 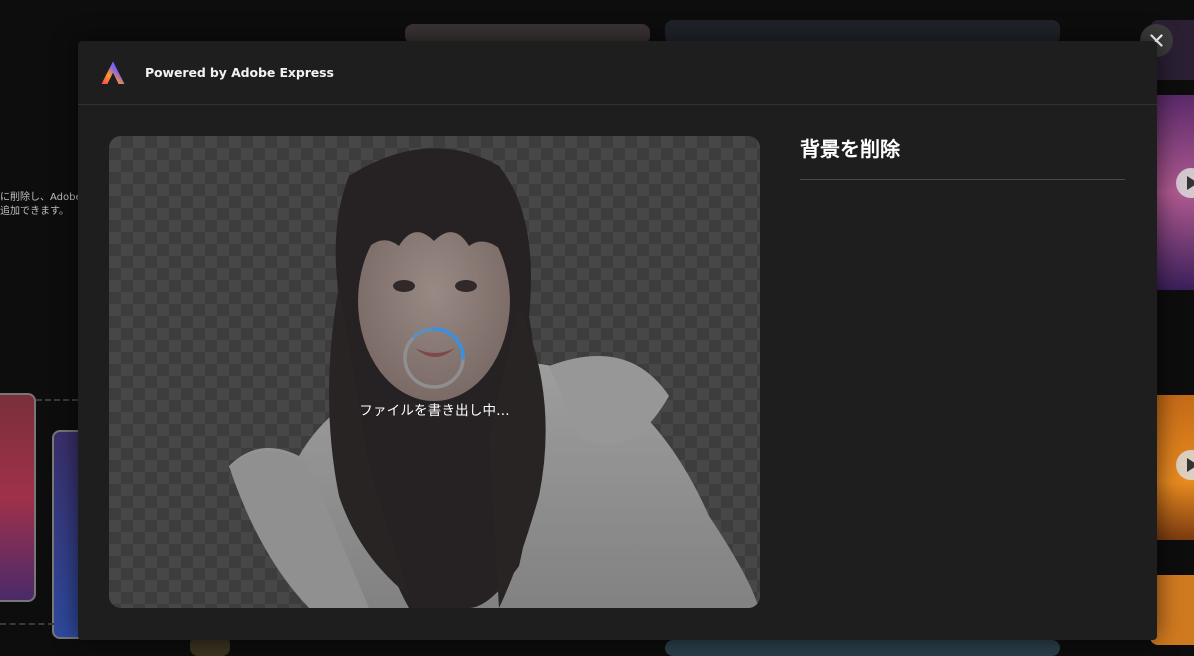 What do you see at coordinates (434, 358) in the screenshot?
I see `spinner-icon` at bounding box center [434, 358].